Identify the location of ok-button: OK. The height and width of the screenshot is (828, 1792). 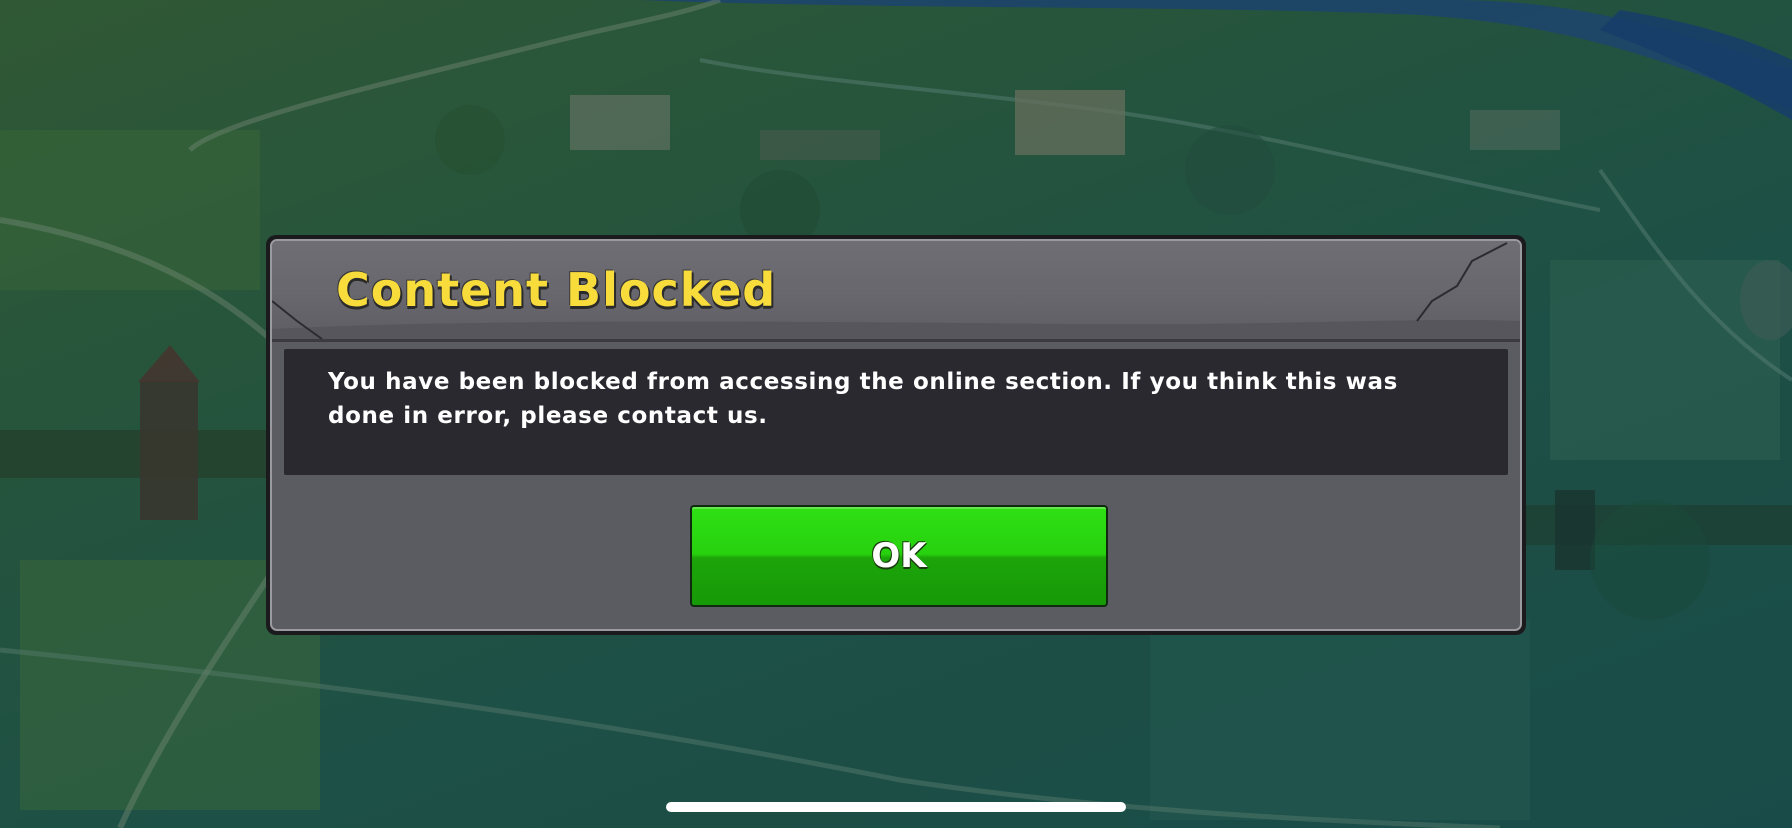
(899, 556).